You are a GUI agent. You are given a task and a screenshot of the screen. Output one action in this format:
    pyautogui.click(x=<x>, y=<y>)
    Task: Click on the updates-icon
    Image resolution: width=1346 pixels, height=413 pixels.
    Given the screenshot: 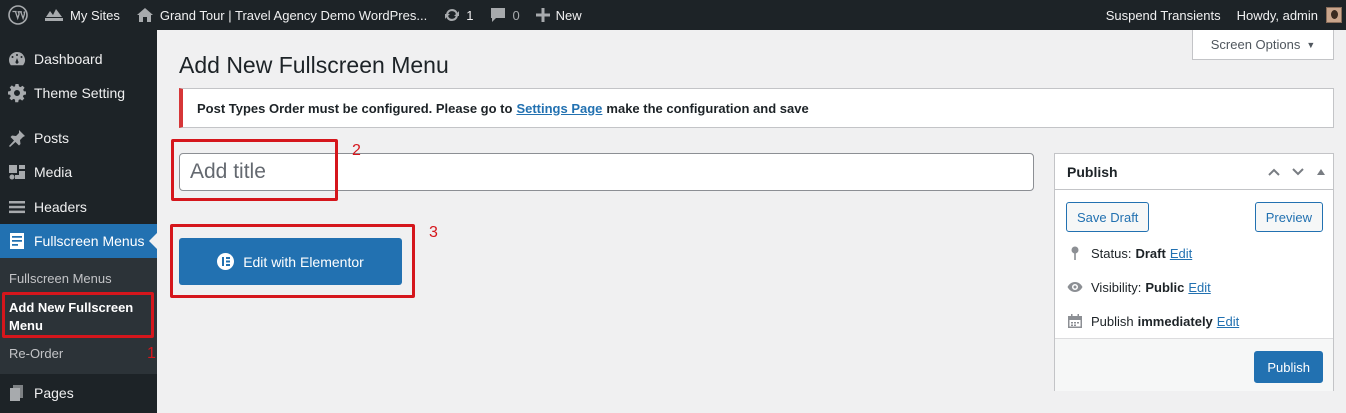 What is the action you would take?
    pyautogui.click(x=452, y=15)
    